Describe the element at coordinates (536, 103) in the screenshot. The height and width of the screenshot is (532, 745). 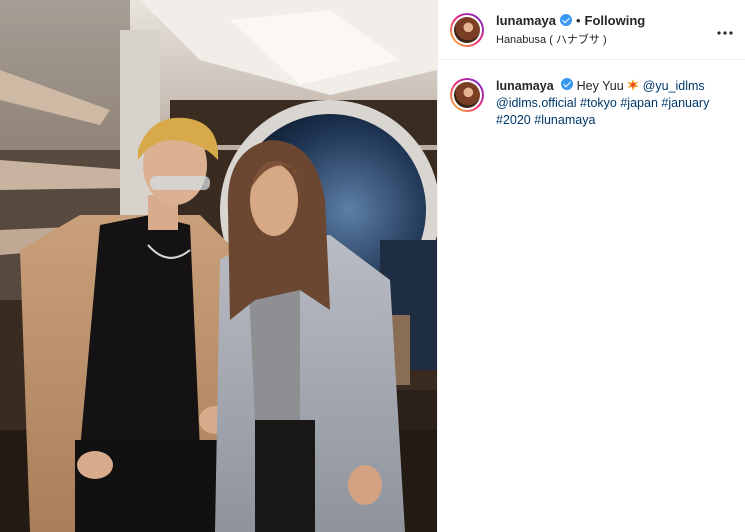
I see `mention-link: @idlms.official` at that location.